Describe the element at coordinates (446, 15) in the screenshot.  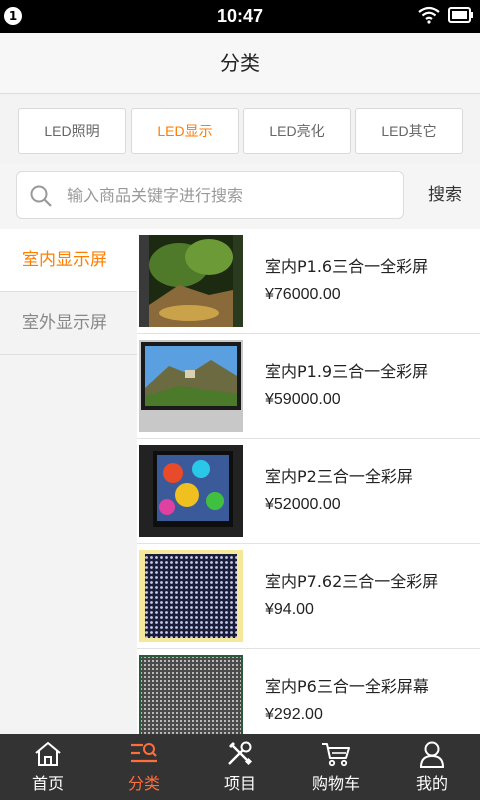
I see `status-icons` at that location.